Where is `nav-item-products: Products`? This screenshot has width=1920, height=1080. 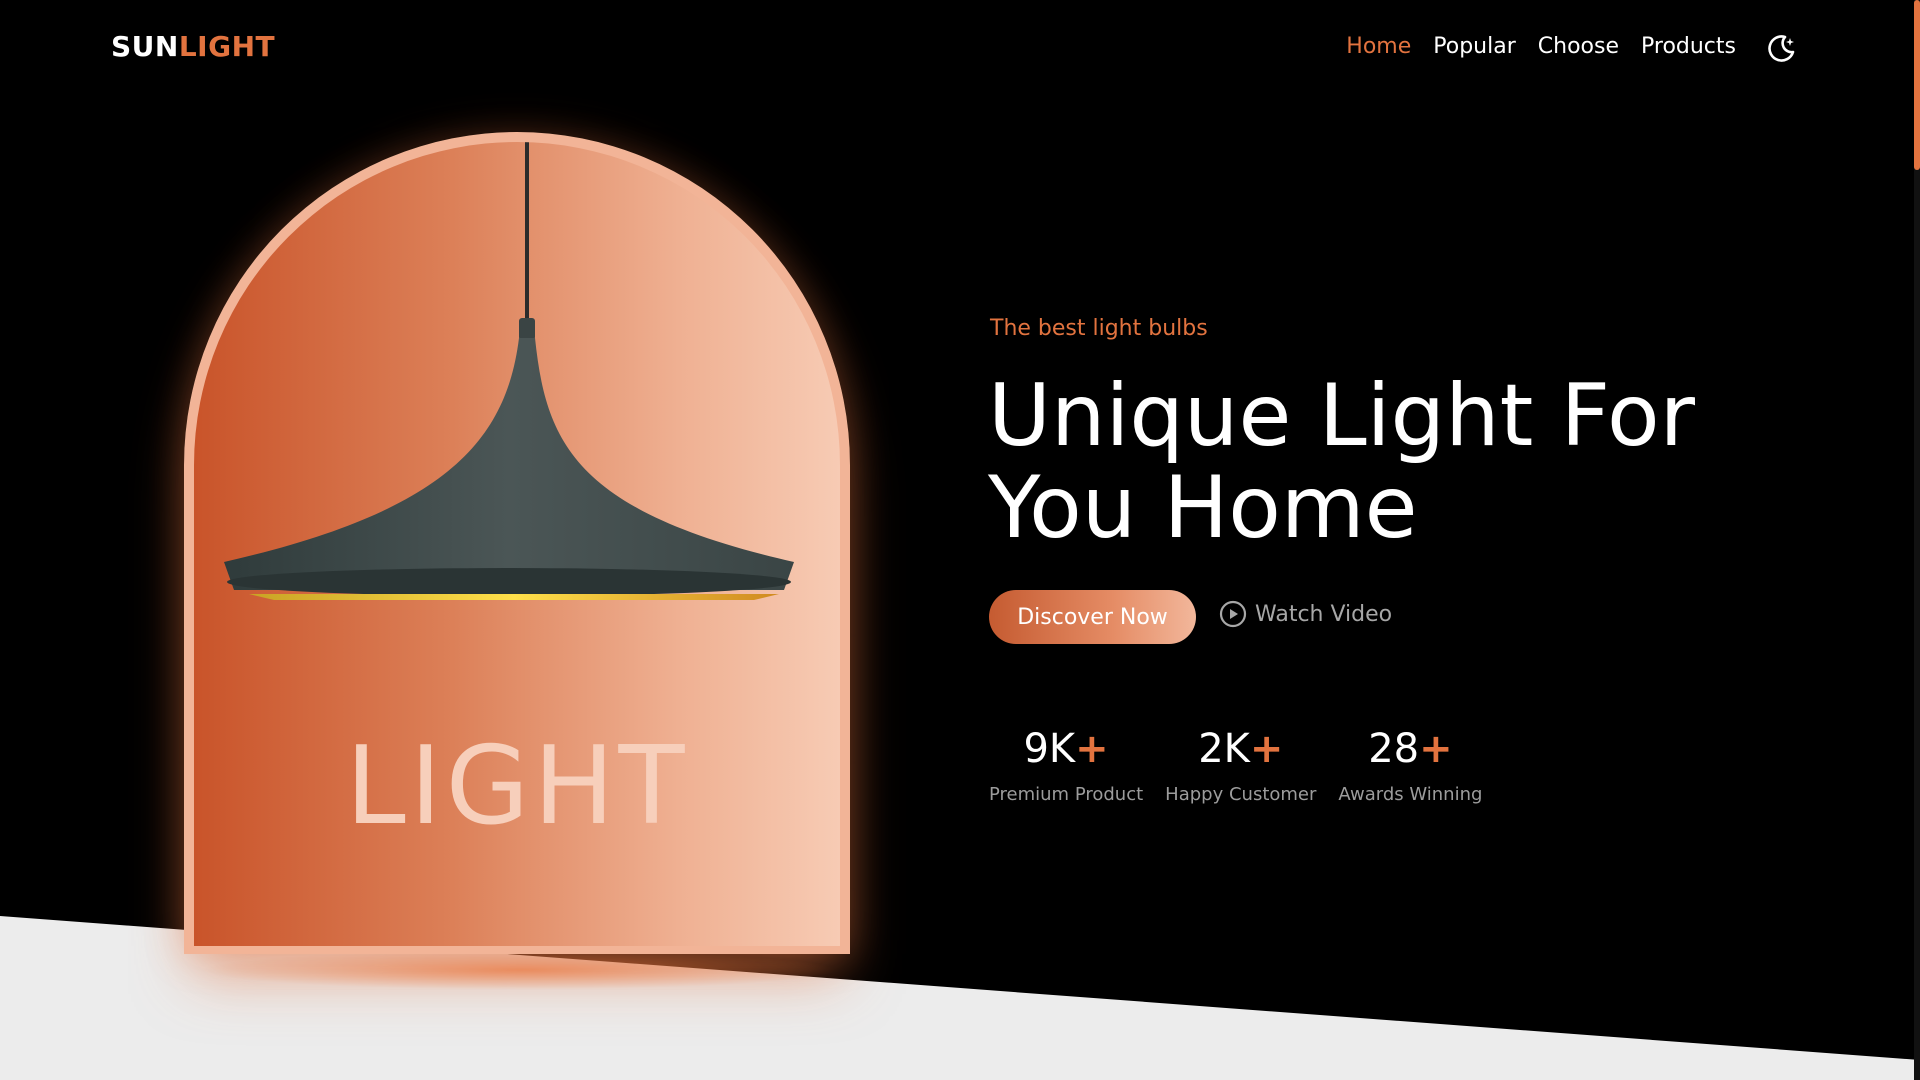
nav-item-products: Products is located at coordinates (1688, 46).